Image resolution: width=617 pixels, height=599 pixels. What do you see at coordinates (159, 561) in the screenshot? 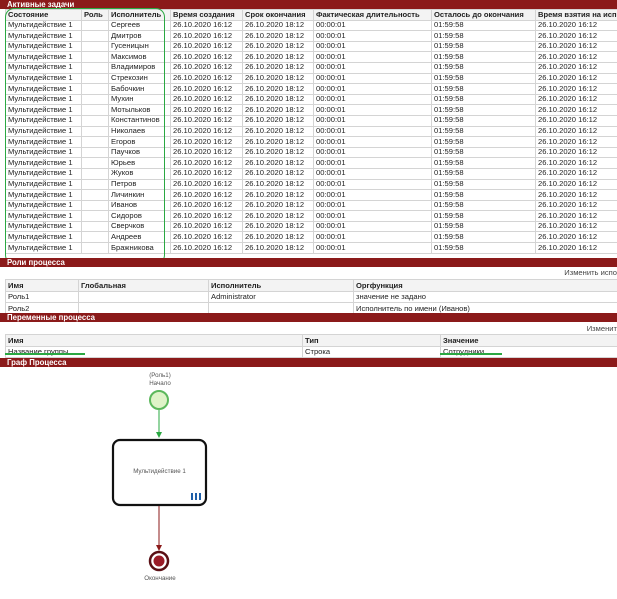
I see `end-event-icon` at bounding box center [159, 561].